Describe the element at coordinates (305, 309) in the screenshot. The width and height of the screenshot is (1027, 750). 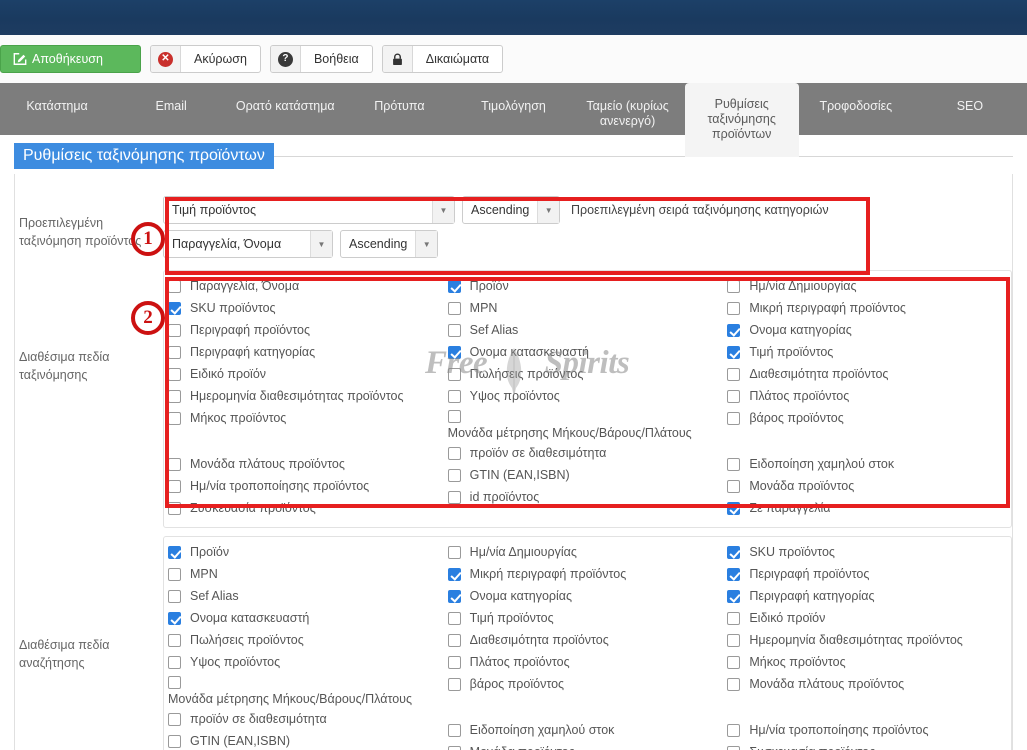
I see `checkbox-item: SKU προϊόντος` at that location.